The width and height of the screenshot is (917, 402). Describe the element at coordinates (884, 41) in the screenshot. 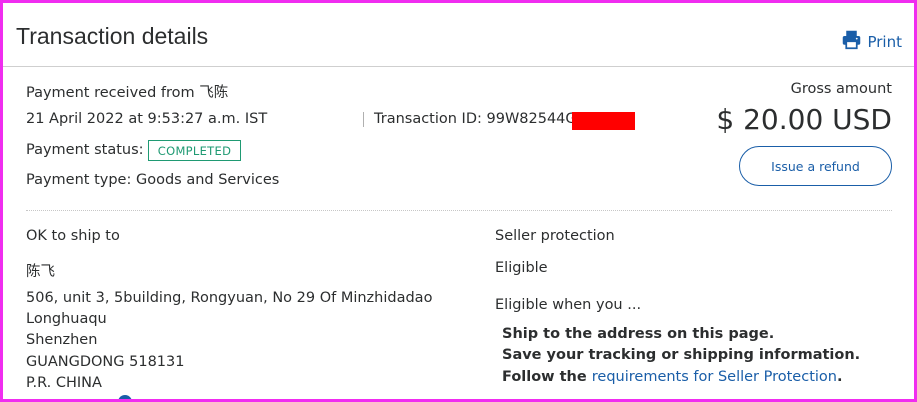

I see `print-label: Print` at that location.